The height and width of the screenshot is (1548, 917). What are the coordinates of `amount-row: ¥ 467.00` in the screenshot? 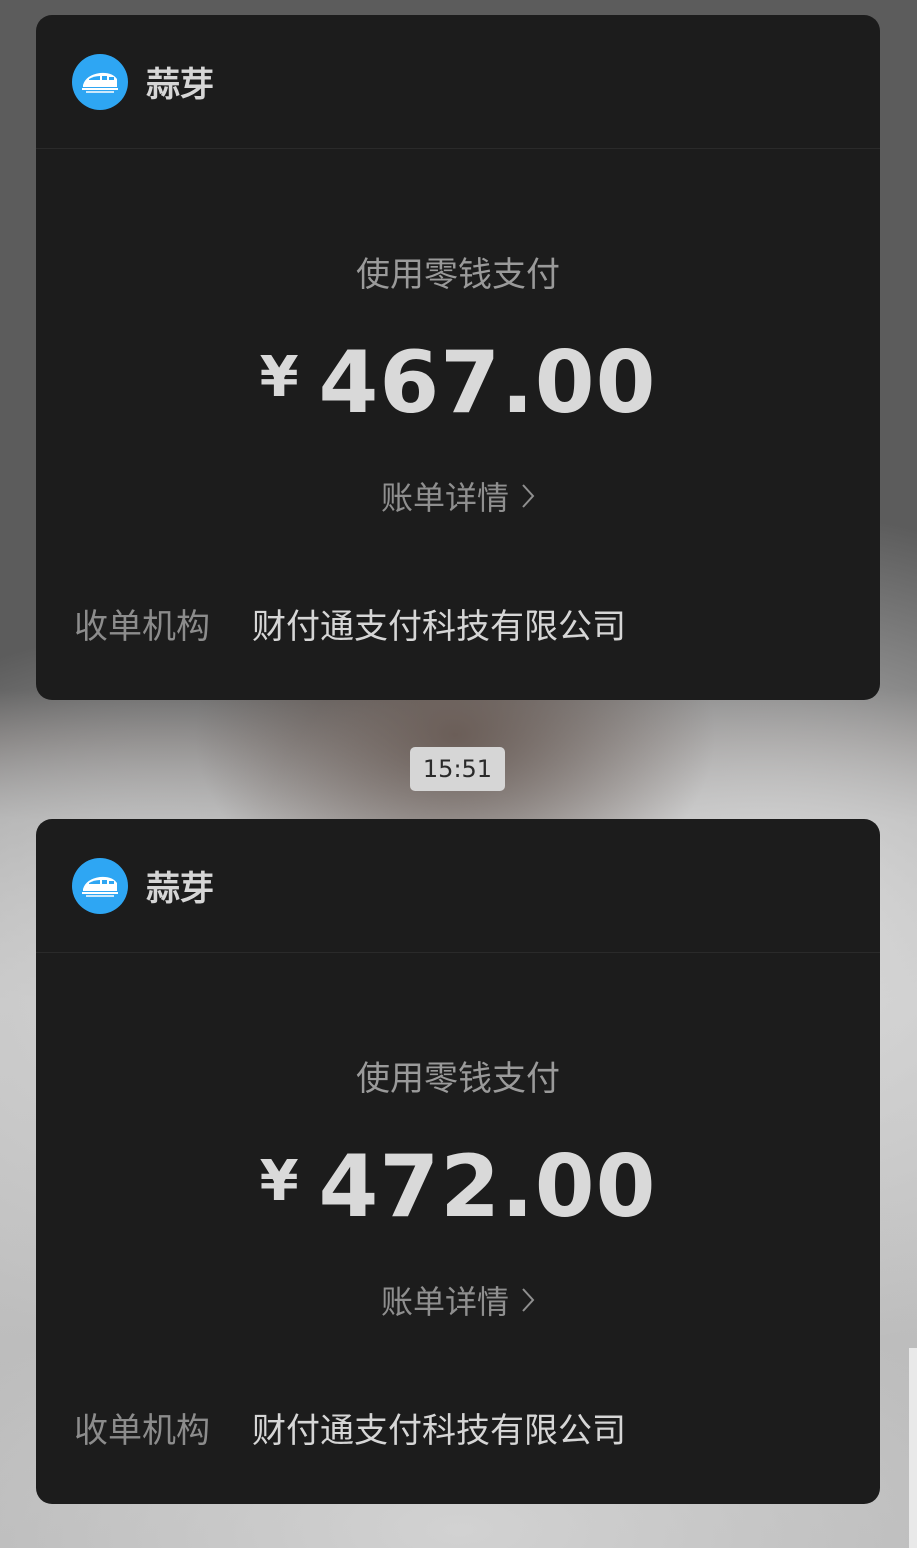 It's located at (458, 383).